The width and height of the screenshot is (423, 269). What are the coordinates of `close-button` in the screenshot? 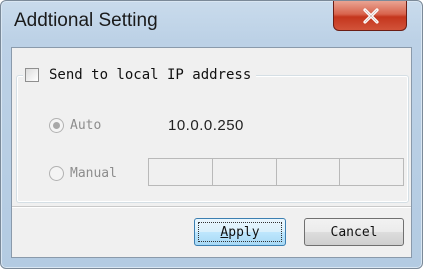 It's located at (370, 16).